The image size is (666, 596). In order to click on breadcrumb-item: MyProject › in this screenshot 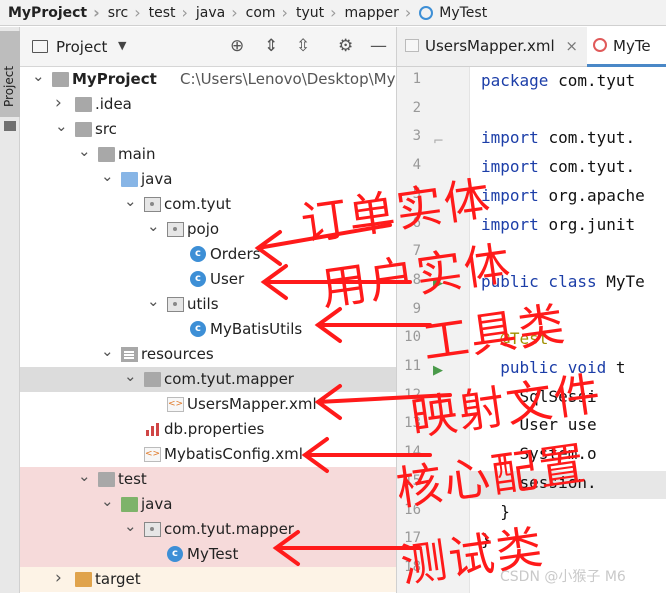, I will do `click(50, 12)`.